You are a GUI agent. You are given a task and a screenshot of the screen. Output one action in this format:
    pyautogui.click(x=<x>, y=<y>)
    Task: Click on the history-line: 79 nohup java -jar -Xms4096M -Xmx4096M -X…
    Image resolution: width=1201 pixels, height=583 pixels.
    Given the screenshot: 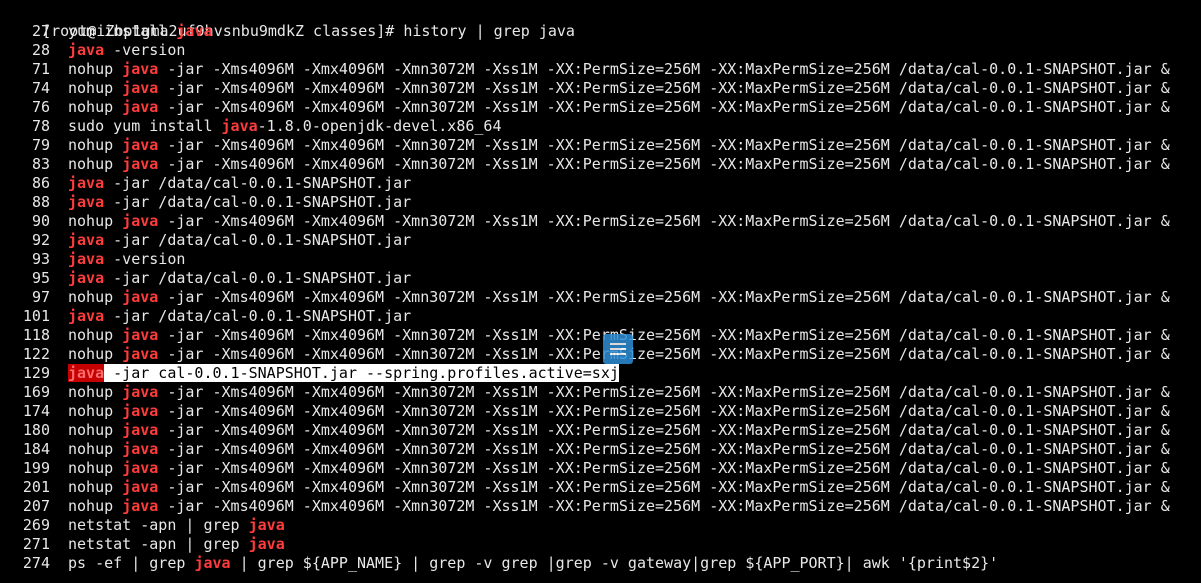 What is the action you would take?
    pyautogui.click(x=588, y=145)
    